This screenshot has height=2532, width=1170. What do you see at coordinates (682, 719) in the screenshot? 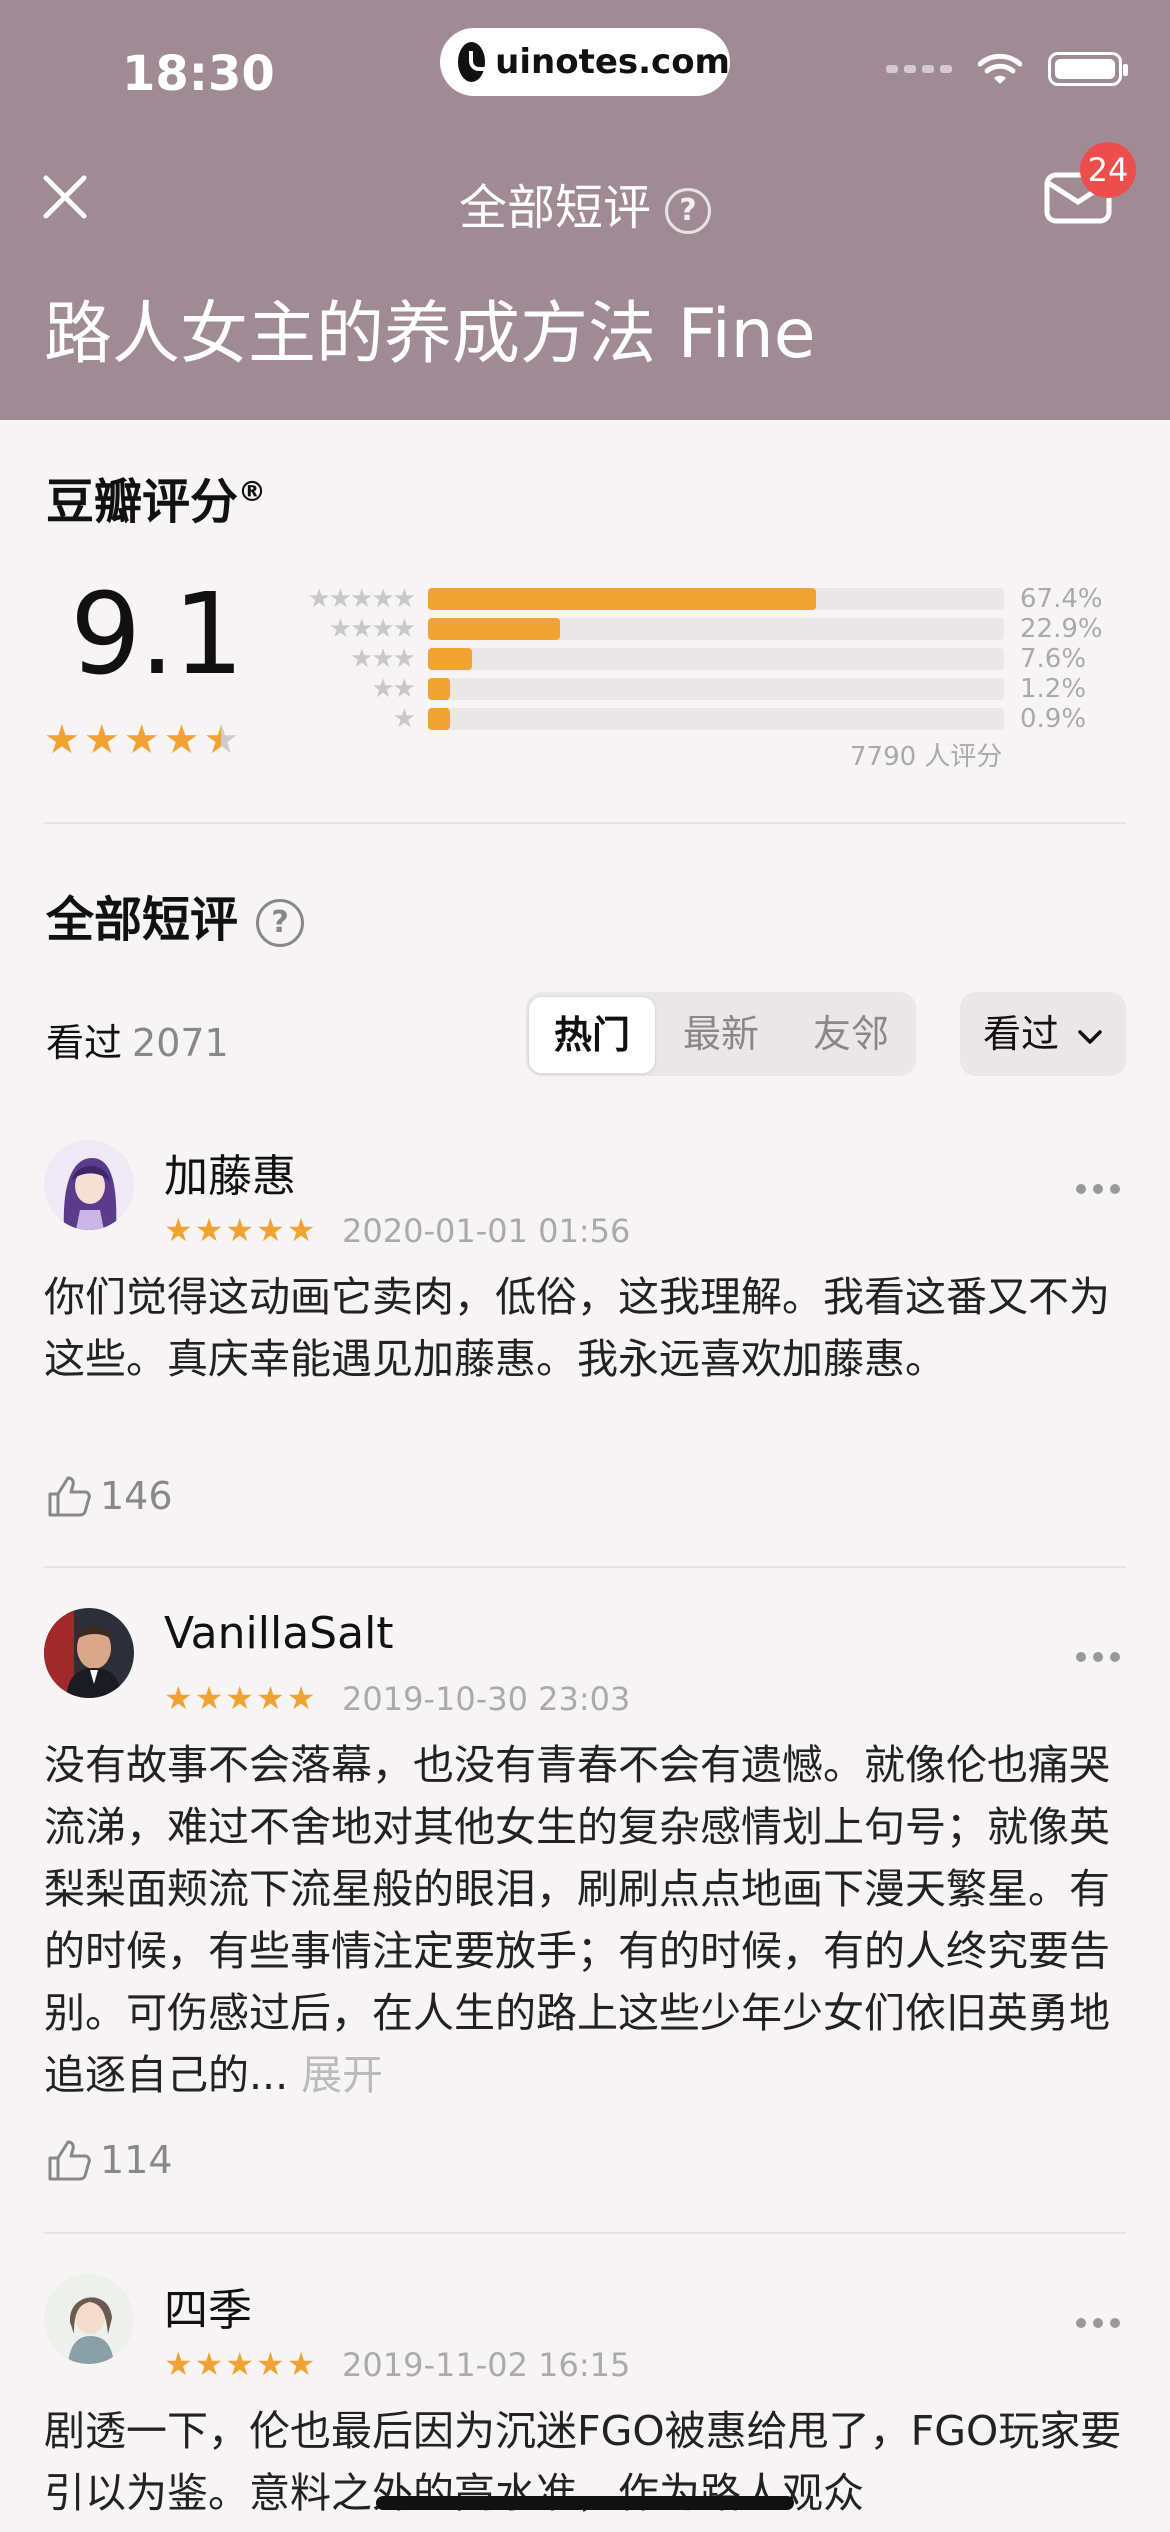
I see `rating-distribution-row: ★ 0.9%` at bounding box center [682, 719].